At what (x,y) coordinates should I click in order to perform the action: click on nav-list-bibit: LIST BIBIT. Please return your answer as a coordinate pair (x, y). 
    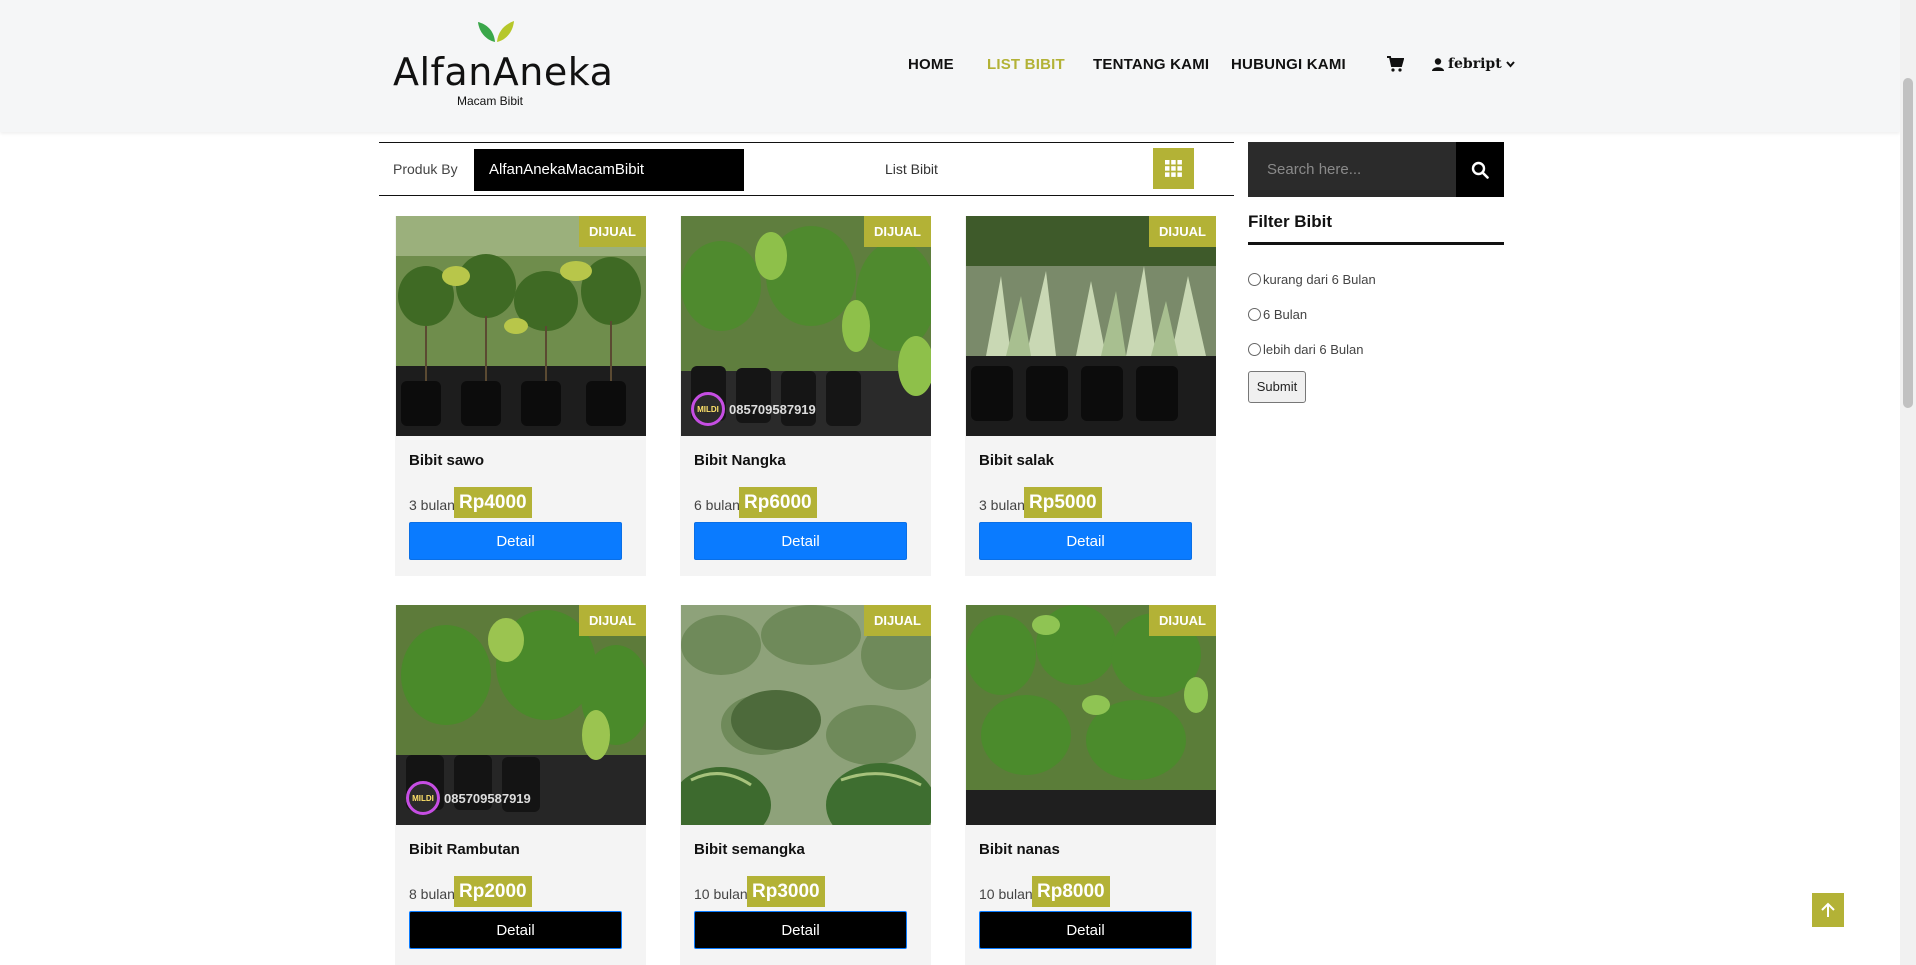
    Looking at the image, I should click on (1026, 64).